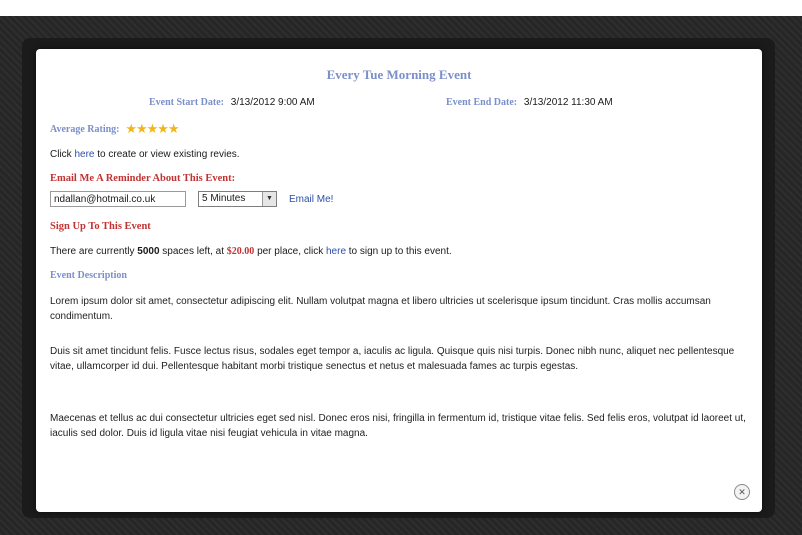  What do you see at coordinates (148, 251) in the screenshot?
I see `signup-spaces: 5000` at bounding box center [148, 251].